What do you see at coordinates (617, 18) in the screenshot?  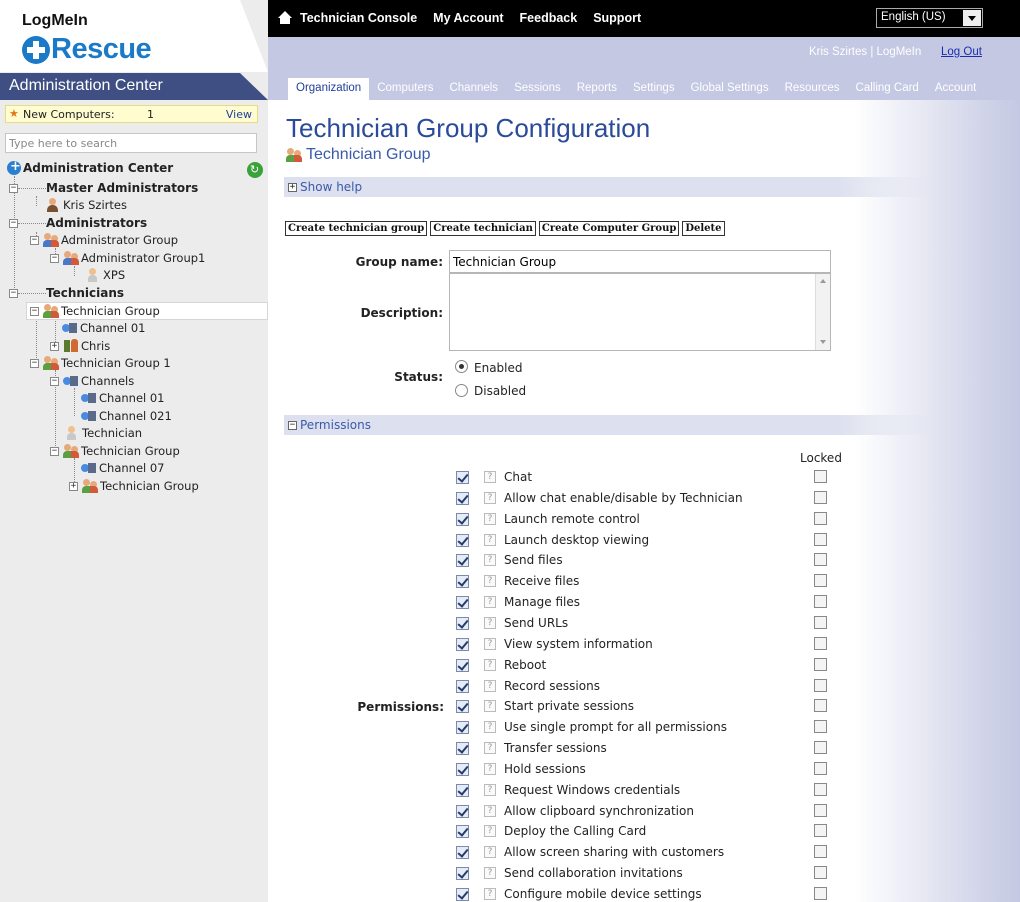 I see `nav-support: Support` at bounding box center [617, 18].